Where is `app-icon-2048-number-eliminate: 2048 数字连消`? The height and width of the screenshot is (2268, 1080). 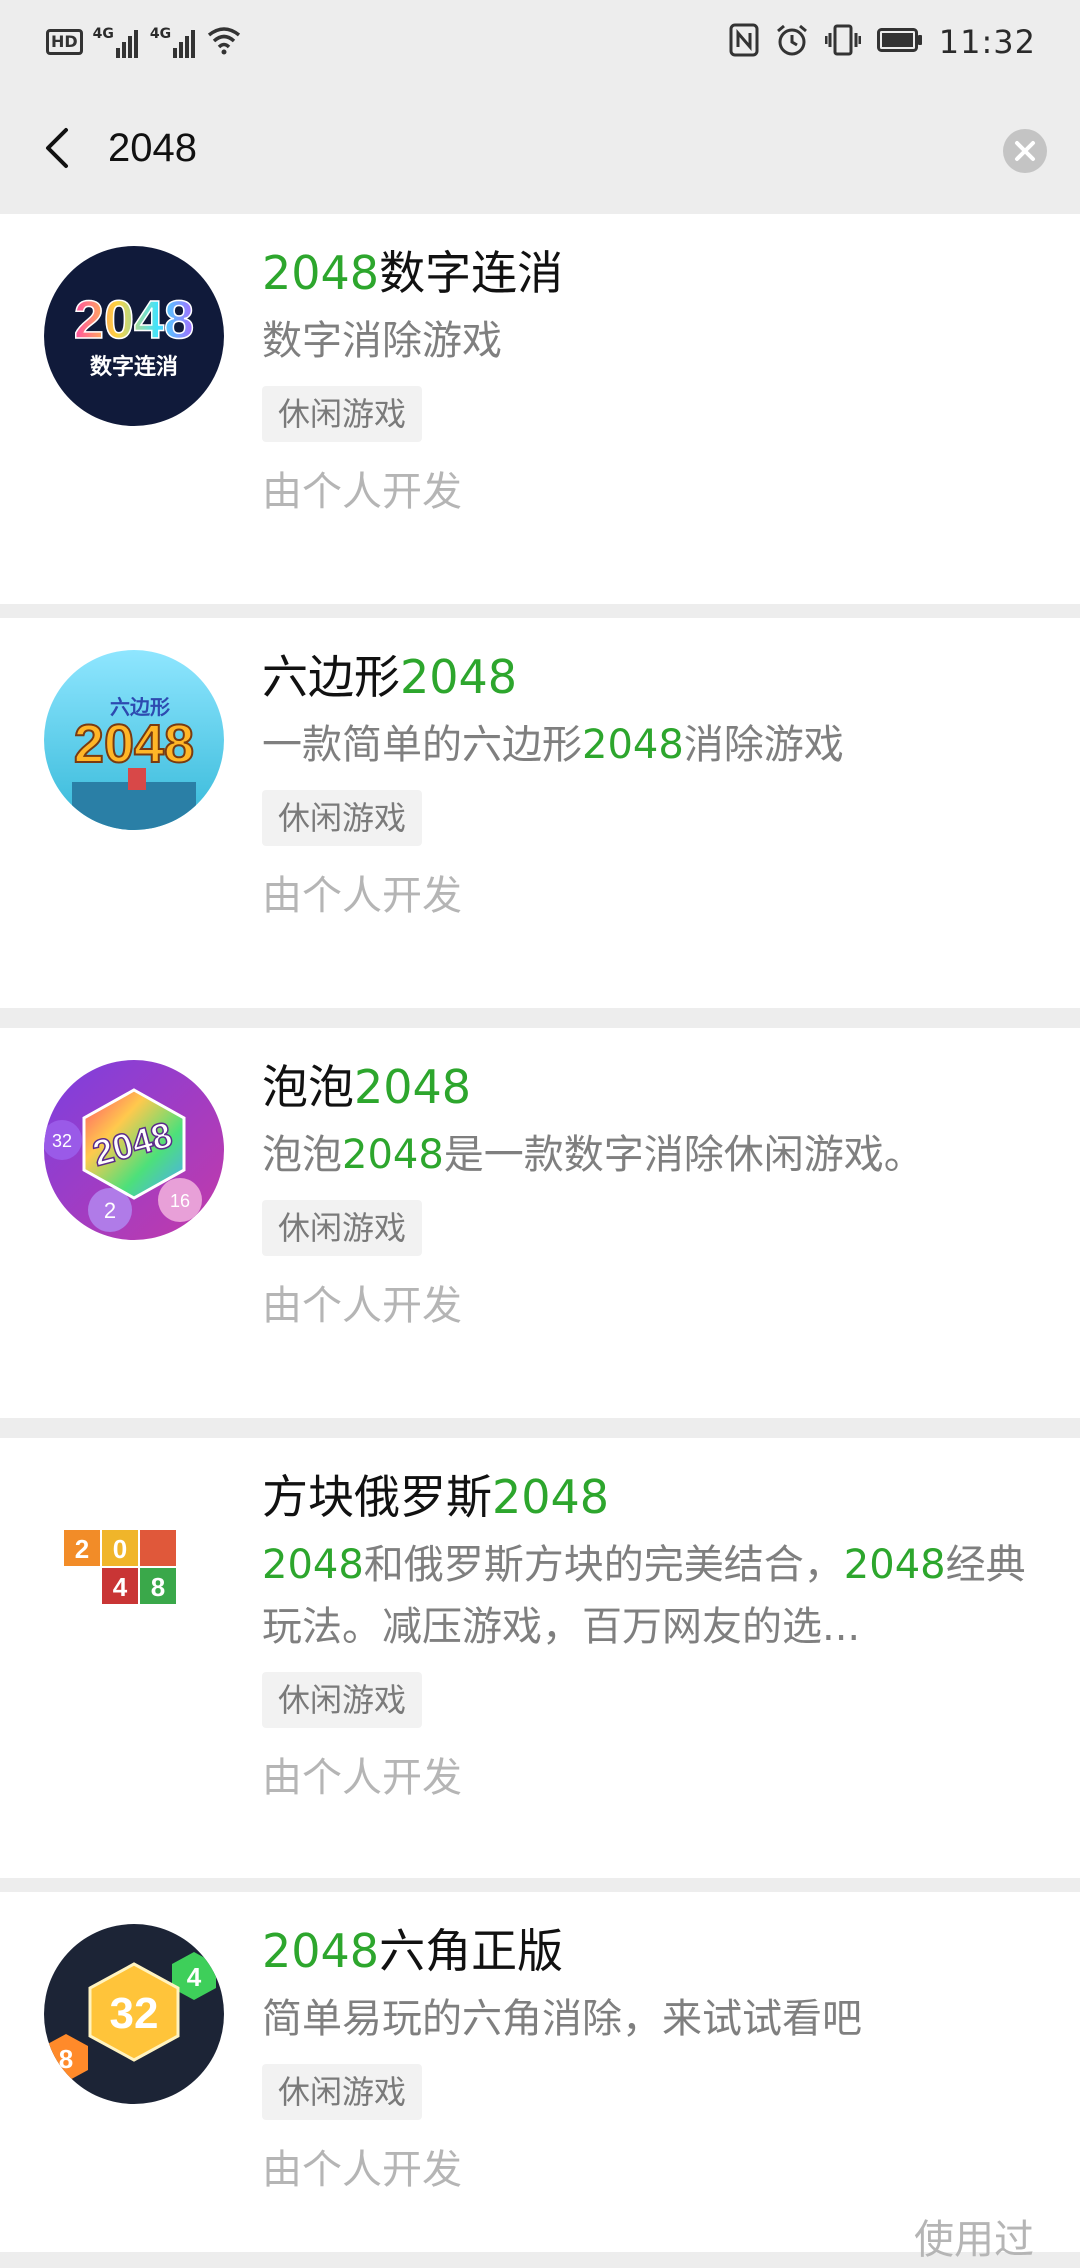
app-icon-2048-number-eliminate: 2048 数字连消 is located at coordinates (134, 336).